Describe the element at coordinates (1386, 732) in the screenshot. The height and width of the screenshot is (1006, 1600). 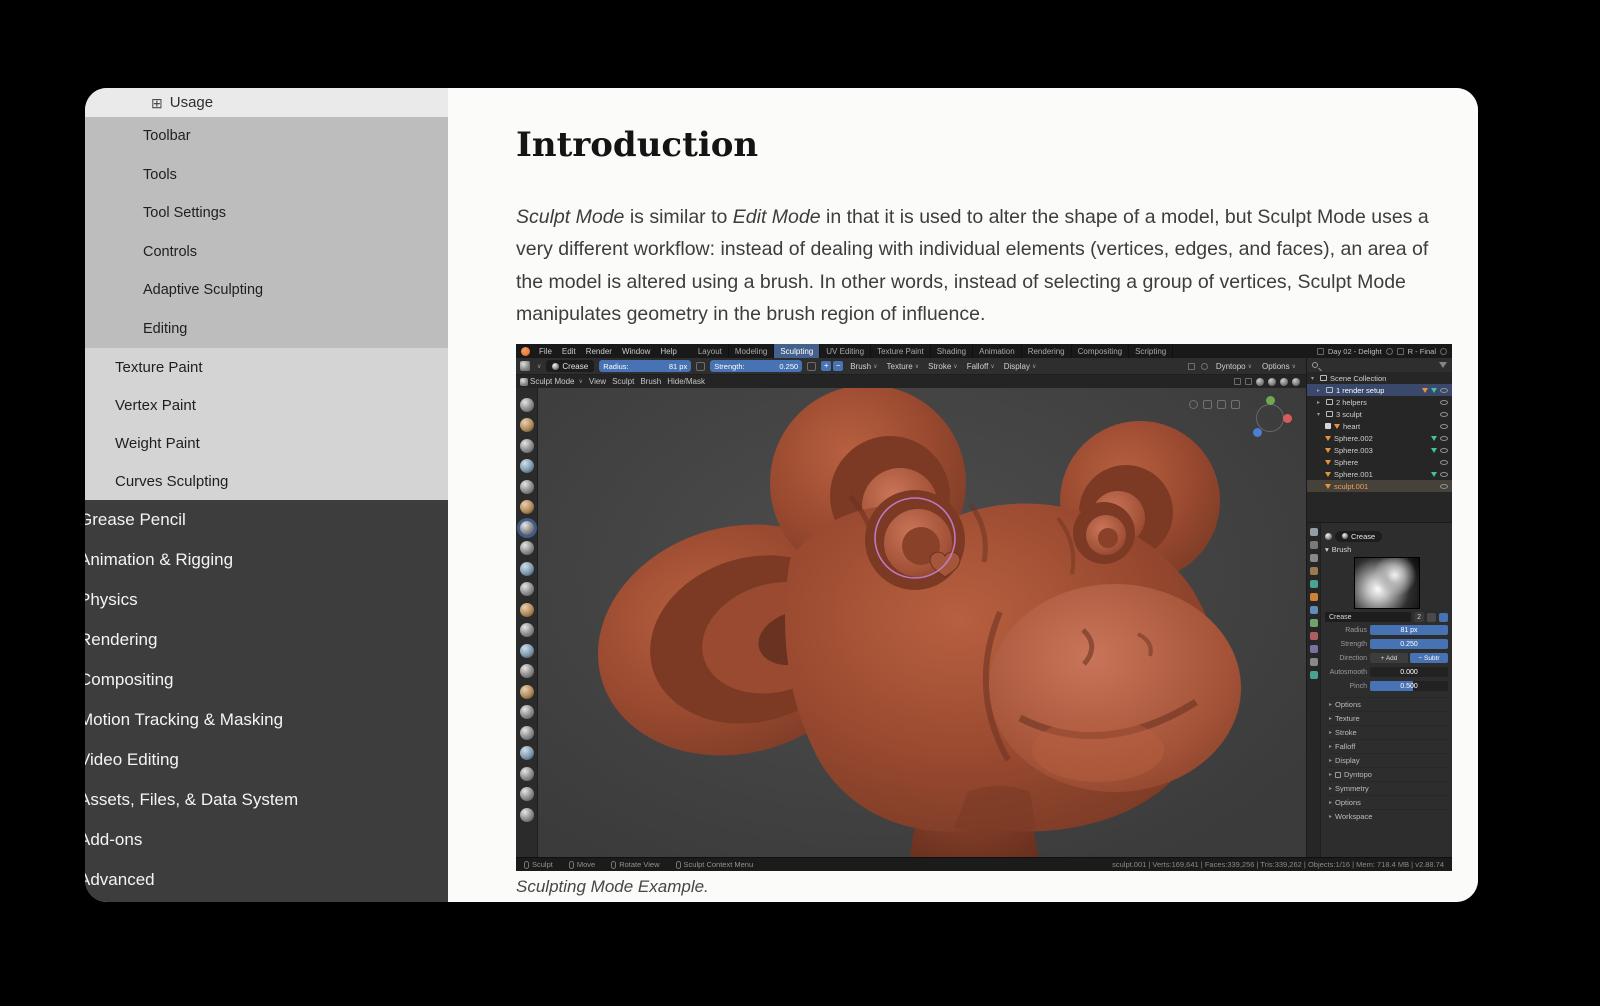
I see `section-stroke: ▸ Stroke` at that location.